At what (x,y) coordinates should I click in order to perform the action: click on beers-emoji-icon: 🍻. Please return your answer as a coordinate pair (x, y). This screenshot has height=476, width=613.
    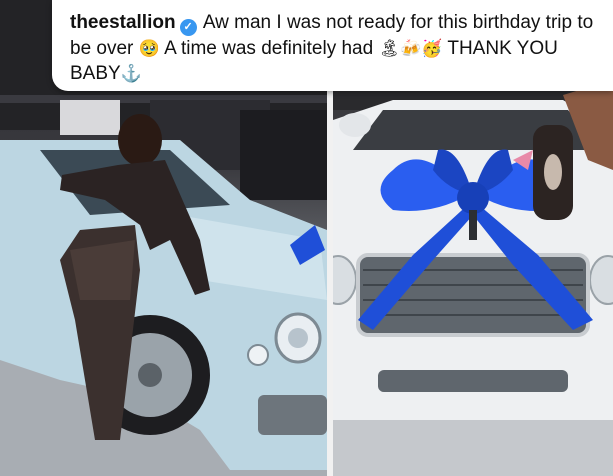
    Looking at the image, I should click on (411, 48).